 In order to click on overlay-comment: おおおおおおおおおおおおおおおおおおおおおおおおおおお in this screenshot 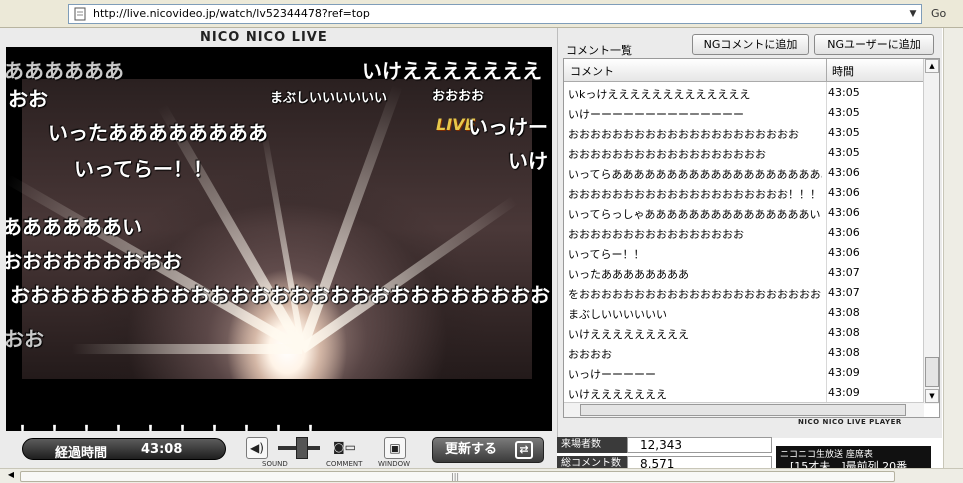, I will do `click(280, 295)`.